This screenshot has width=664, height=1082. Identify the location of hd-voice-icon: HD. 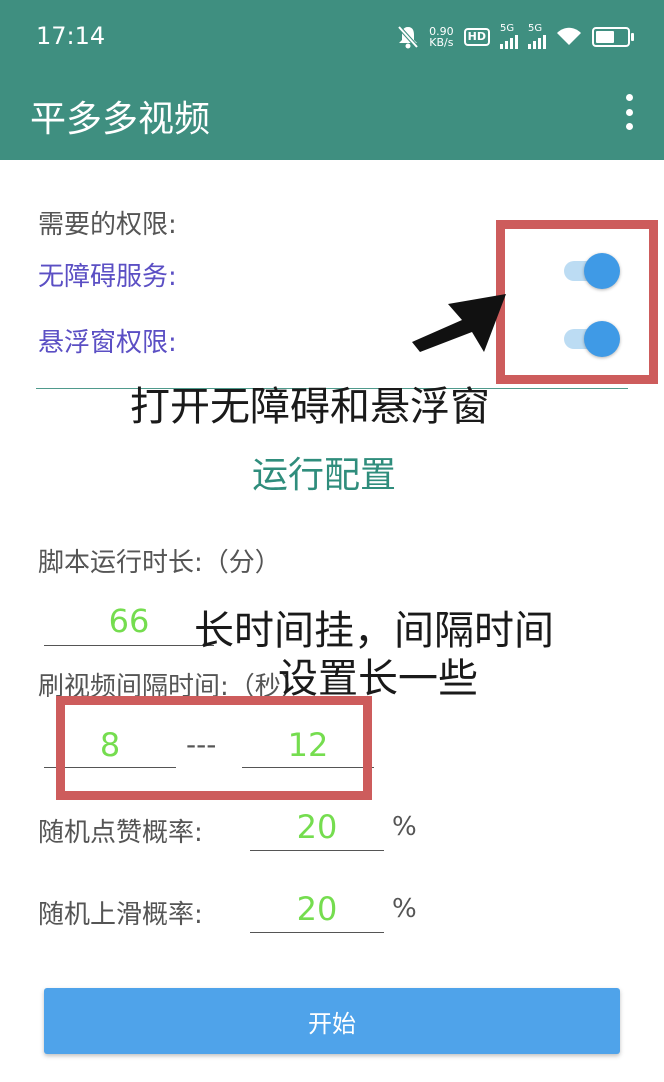
(476, 37).